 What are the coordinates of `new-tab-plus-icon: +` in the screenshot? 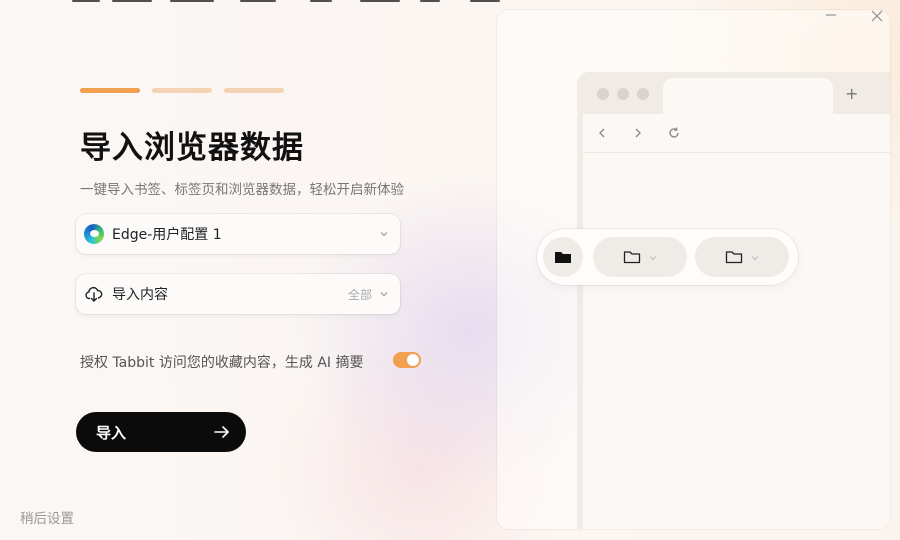 It's located at (852, 93).